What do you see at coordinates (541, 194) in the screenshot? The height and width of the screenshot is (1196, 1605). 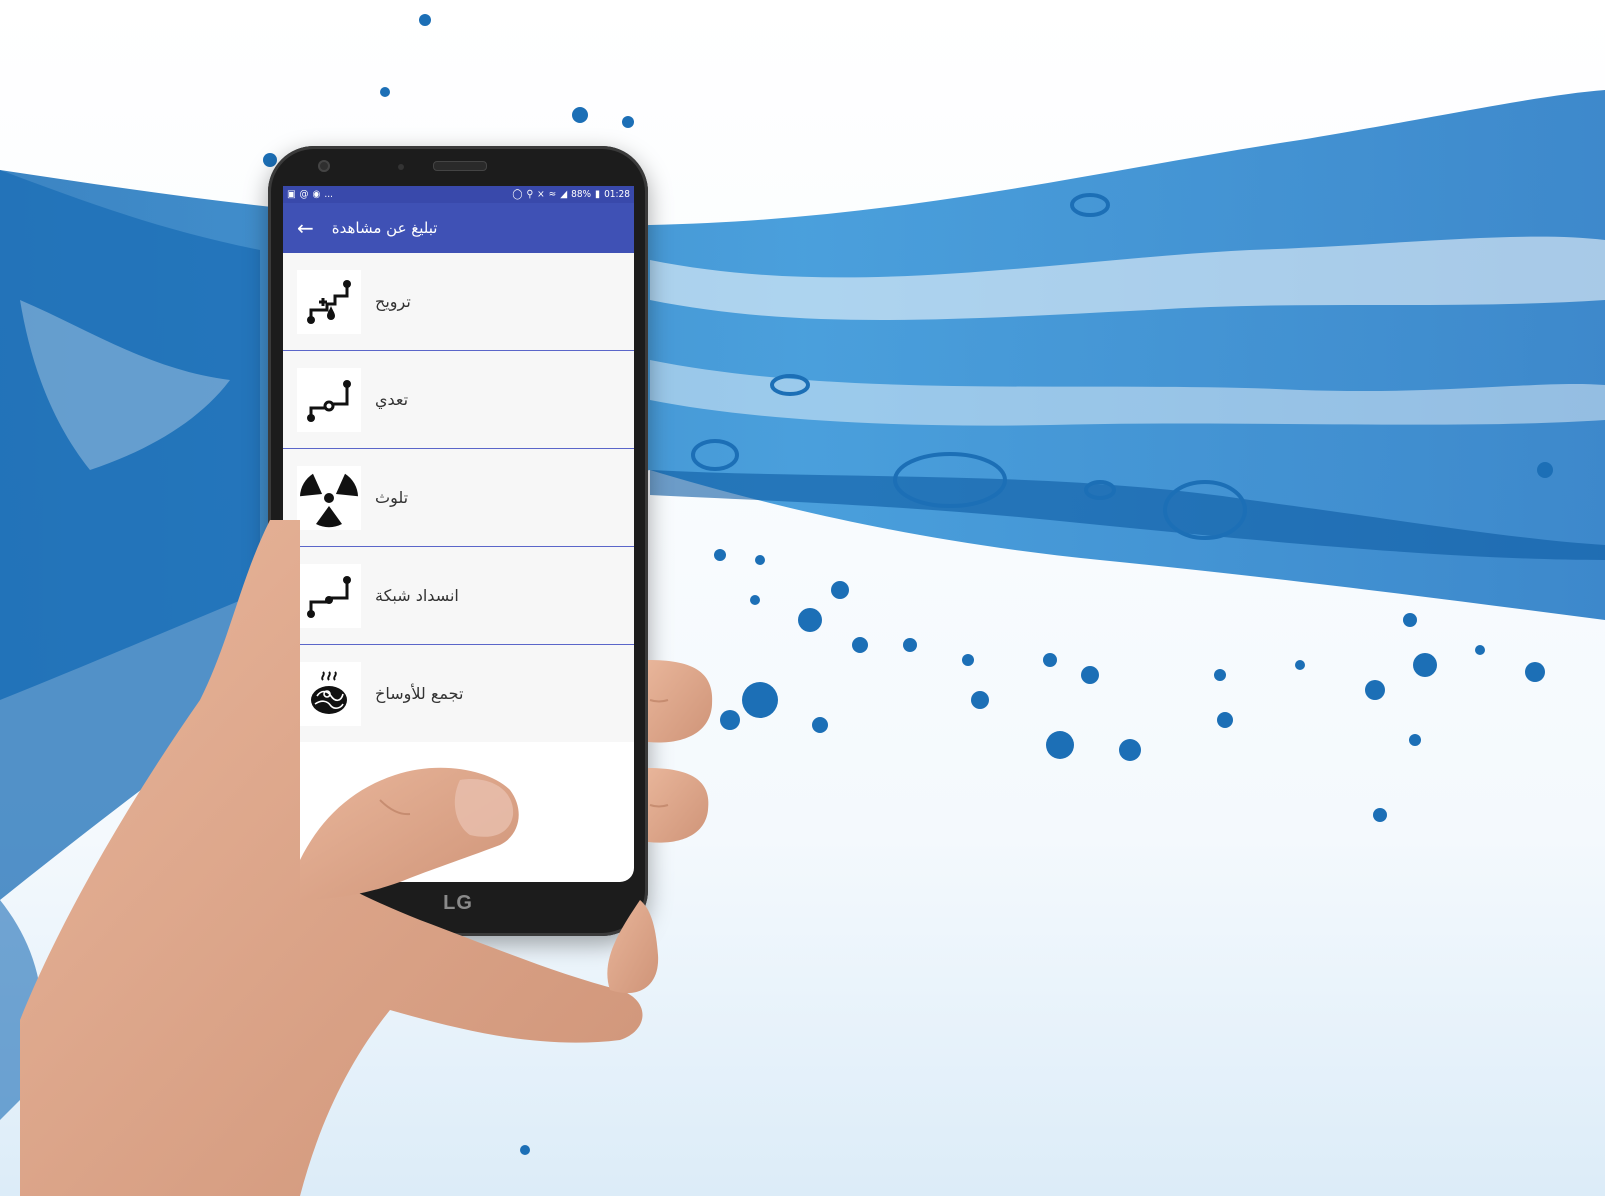 I see `mute-icon: ×` at bounding box center [541, 194].